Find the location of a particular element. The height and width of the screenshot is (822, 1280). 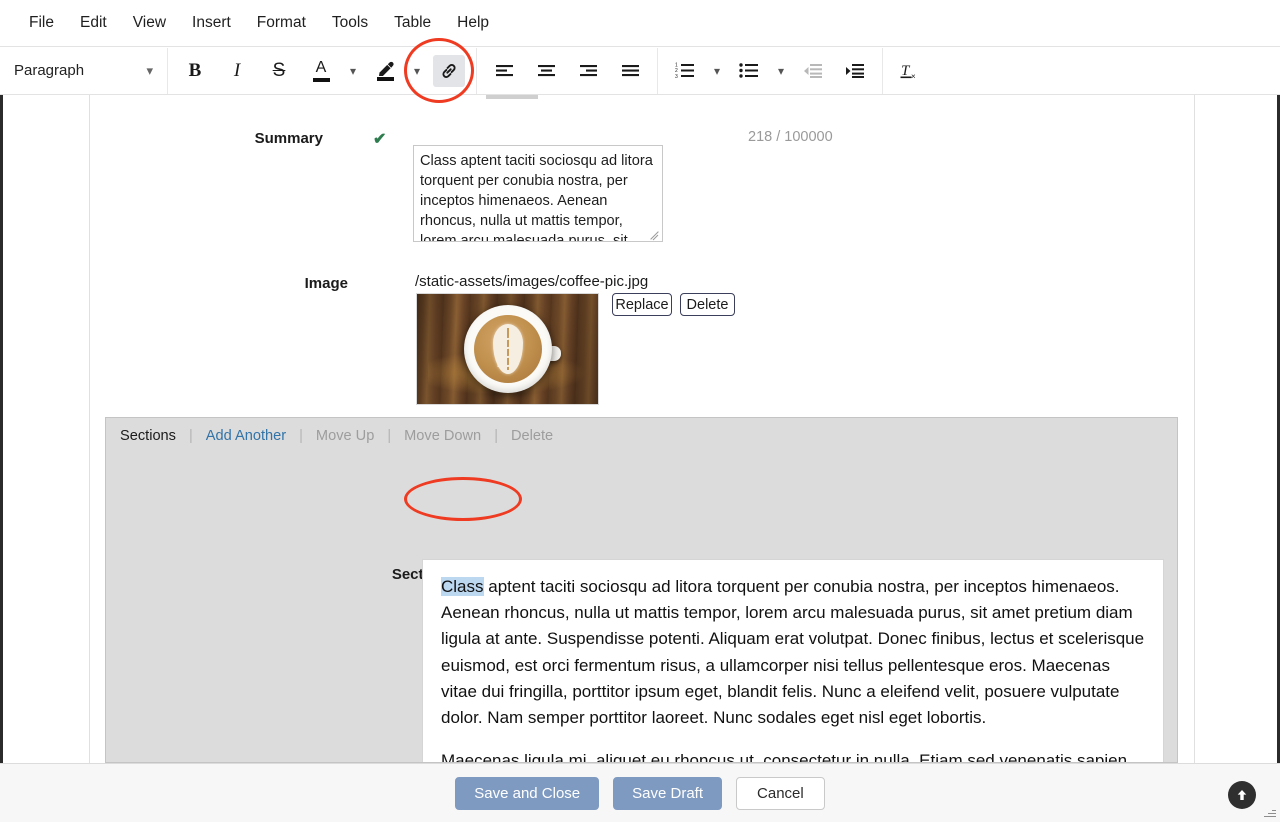

chevron-down-icon: ▾ is located at coordinates (149, 70).